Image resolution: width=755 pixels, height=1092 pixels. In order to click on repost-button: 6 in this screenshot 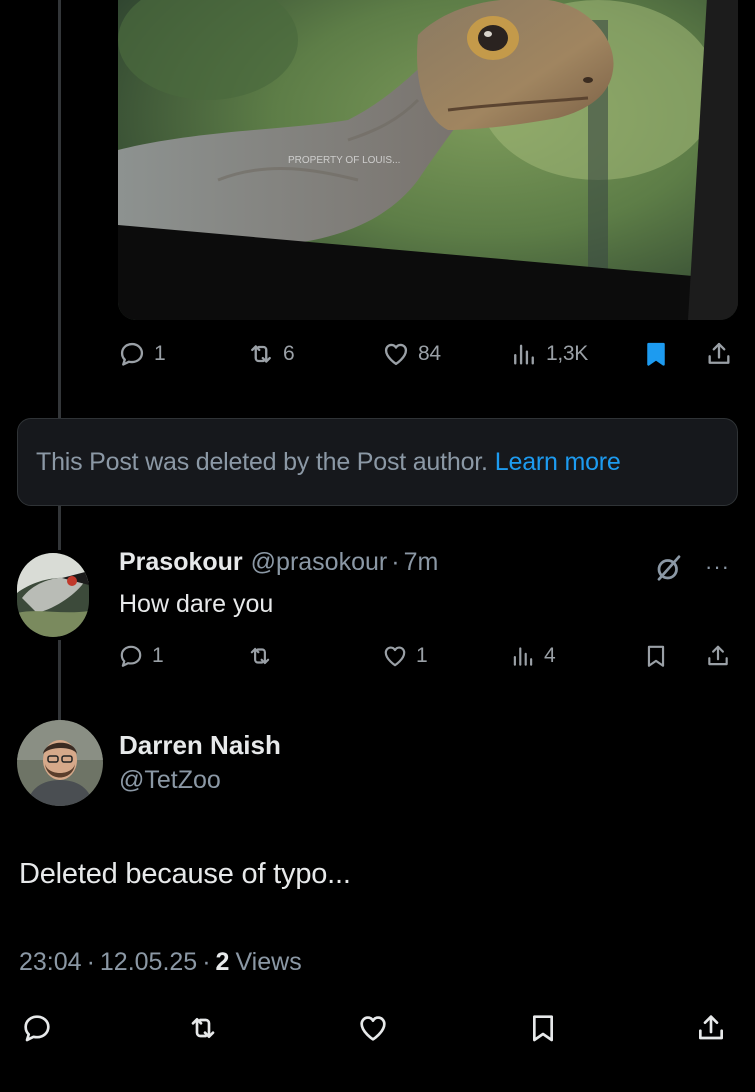, I will do `click(271, 354)`.